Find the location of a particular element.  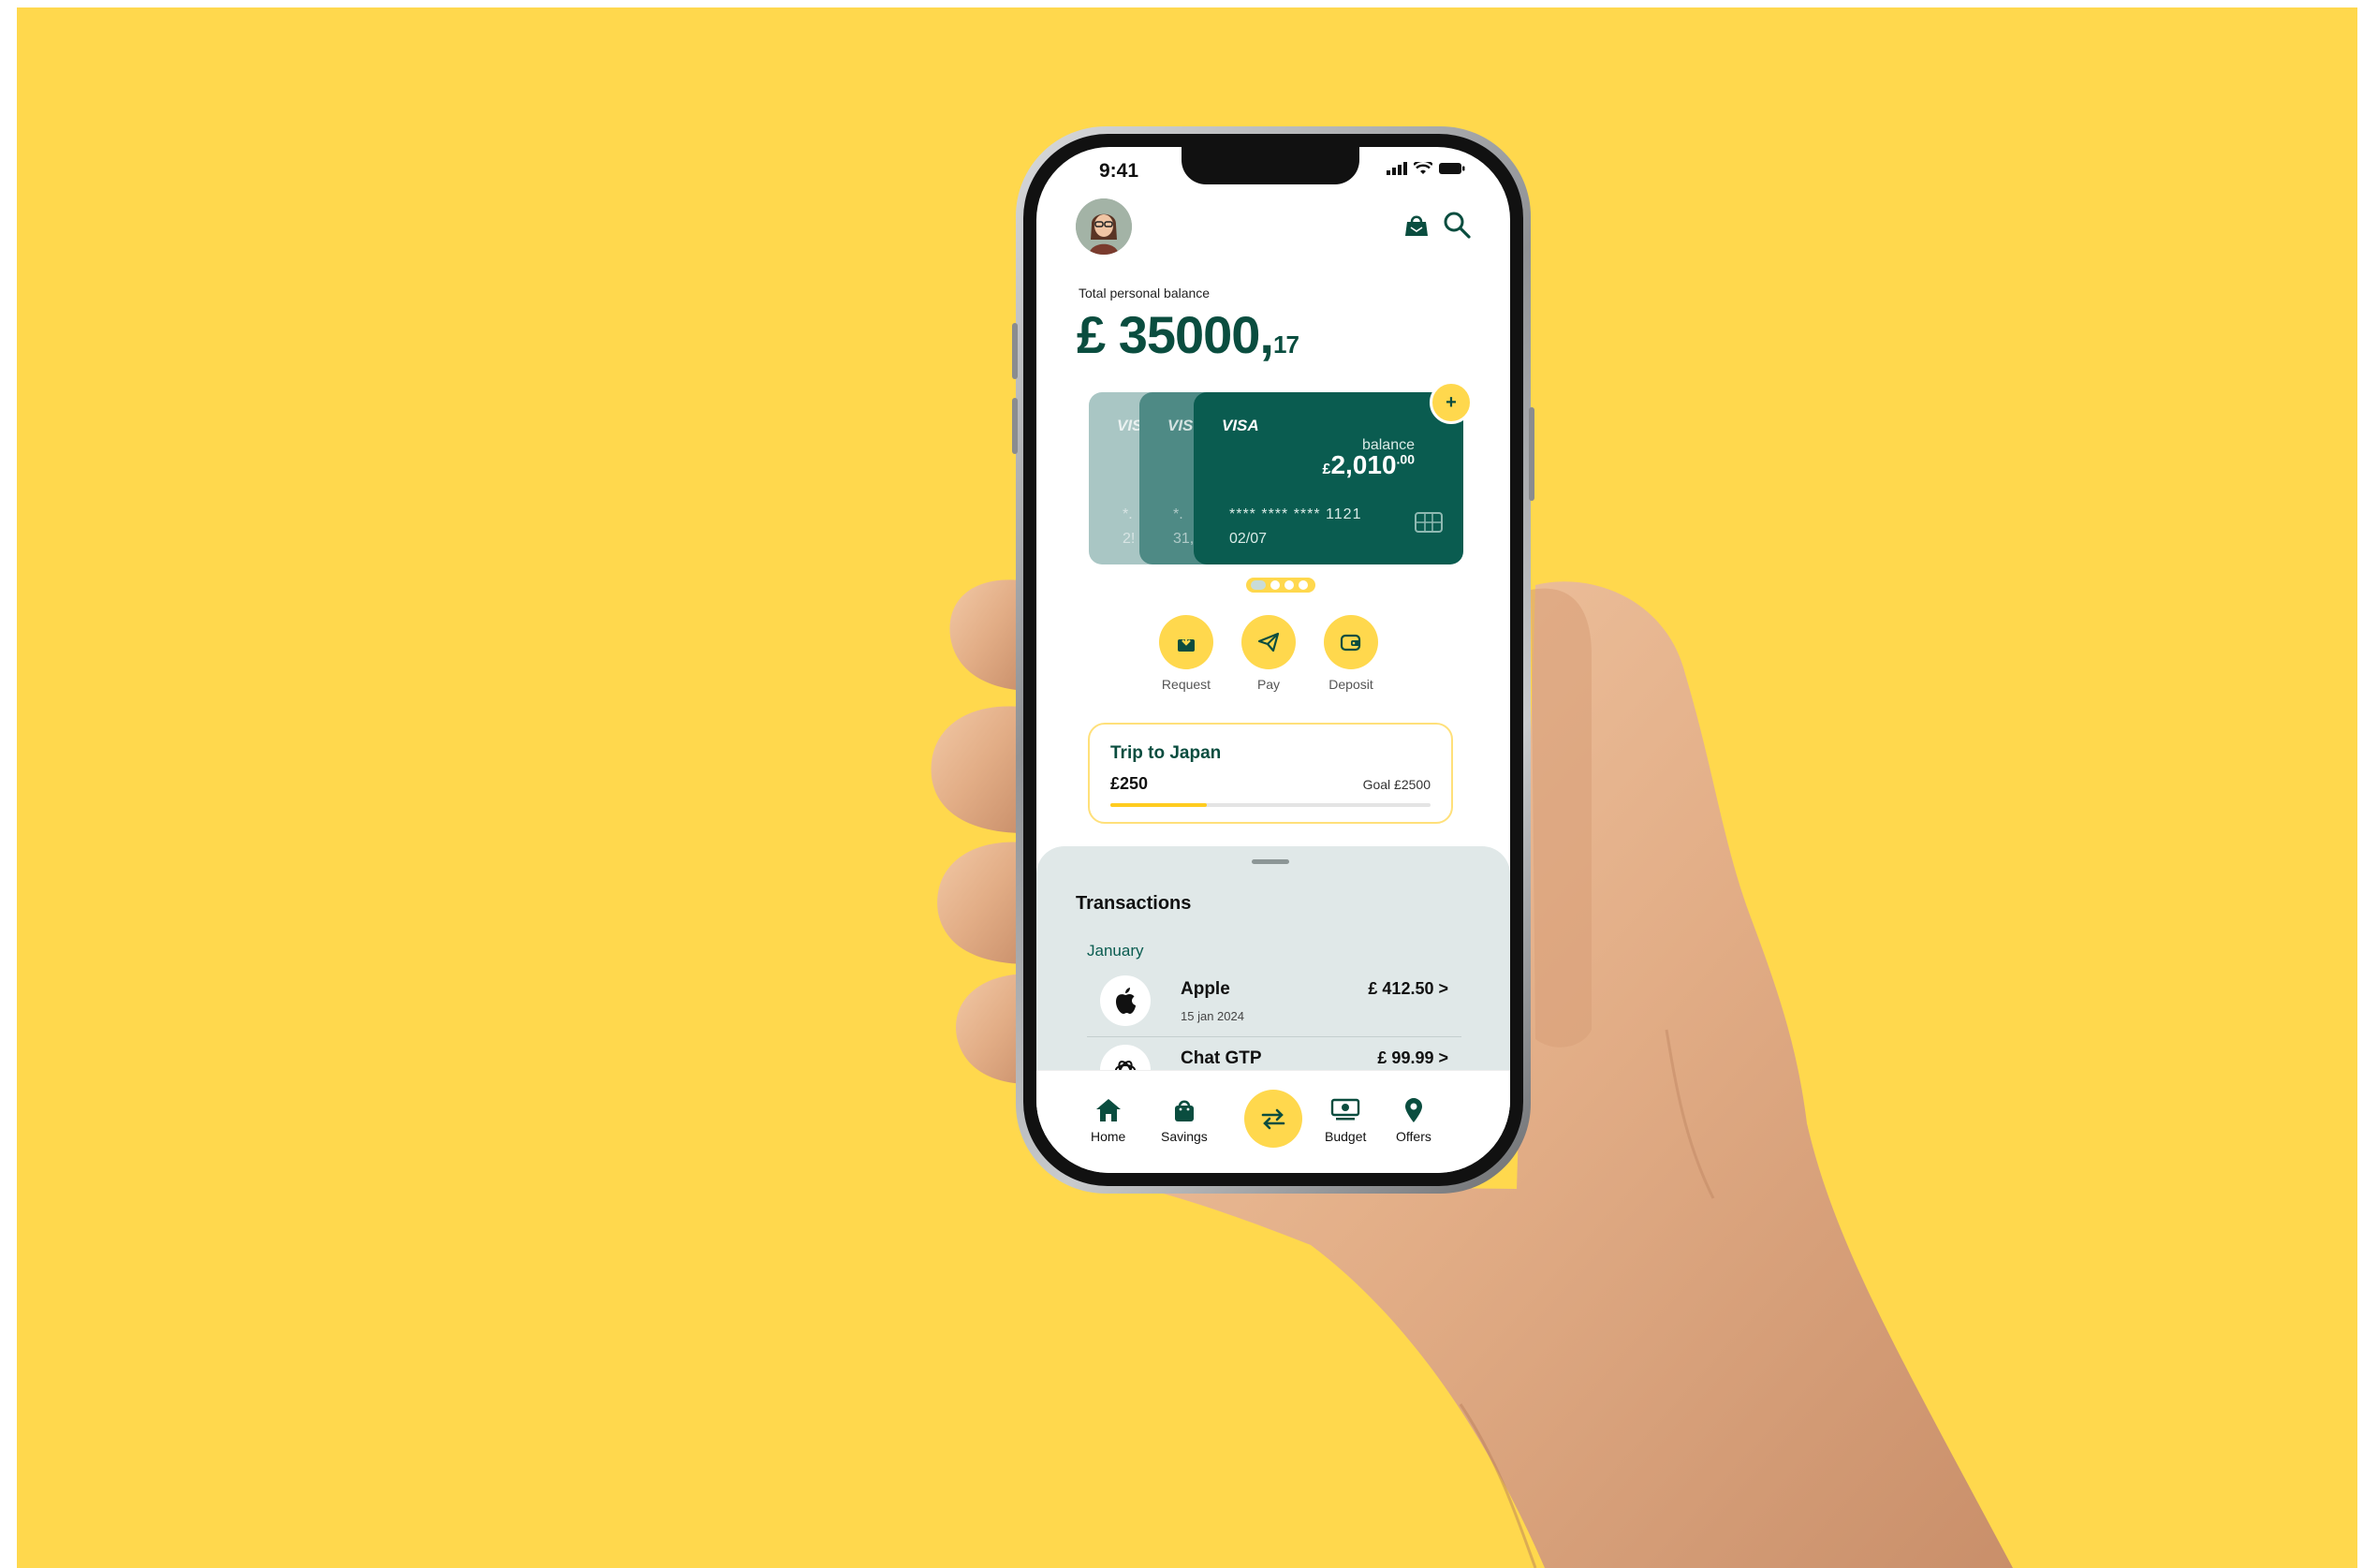

send-icon is located at coordinates (1268, 642).